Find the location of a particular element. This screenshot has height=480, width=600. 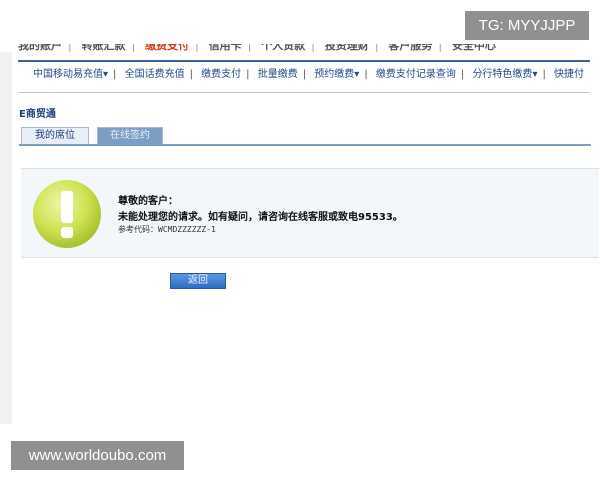

subnav-item-branch-payment: 分行特色缴费▾ is located at coordinates (504, 75).